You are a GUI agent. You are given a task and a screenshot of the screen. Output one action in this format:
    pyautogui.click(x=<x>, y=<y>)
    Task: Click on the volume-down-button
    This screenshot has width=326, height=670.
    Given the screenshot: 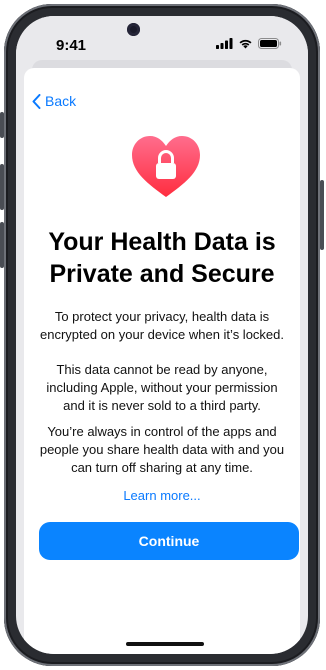 What is the action you would take?
    pyautogui.click(x=2, y=245)
    